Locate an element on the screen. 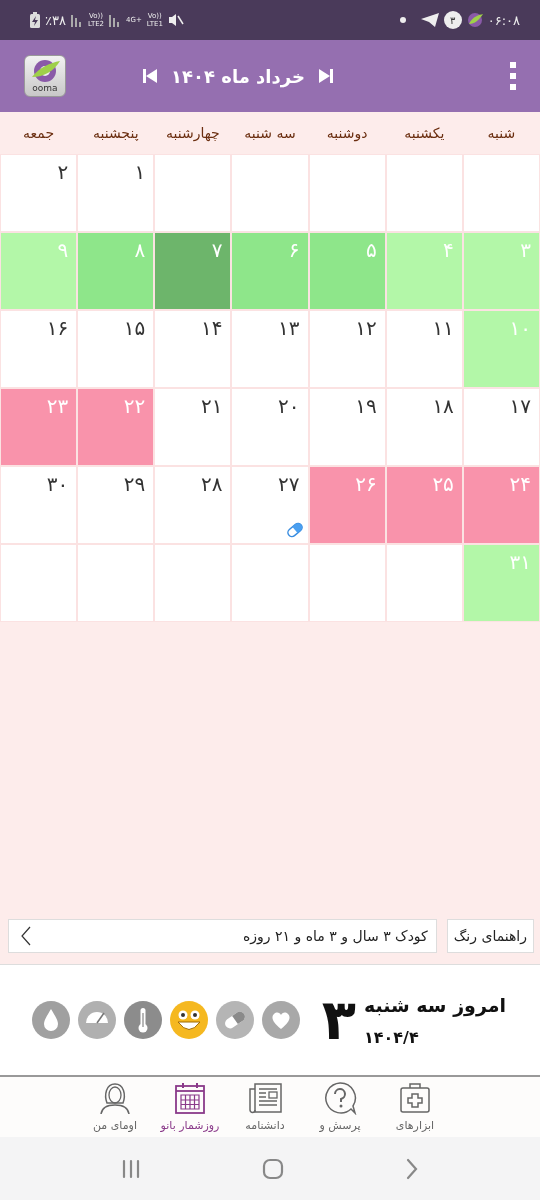 The width and height of the screenshot is (540, 1200). calendar-day-cell: ۲۱ is located at coordinates (193, 427).